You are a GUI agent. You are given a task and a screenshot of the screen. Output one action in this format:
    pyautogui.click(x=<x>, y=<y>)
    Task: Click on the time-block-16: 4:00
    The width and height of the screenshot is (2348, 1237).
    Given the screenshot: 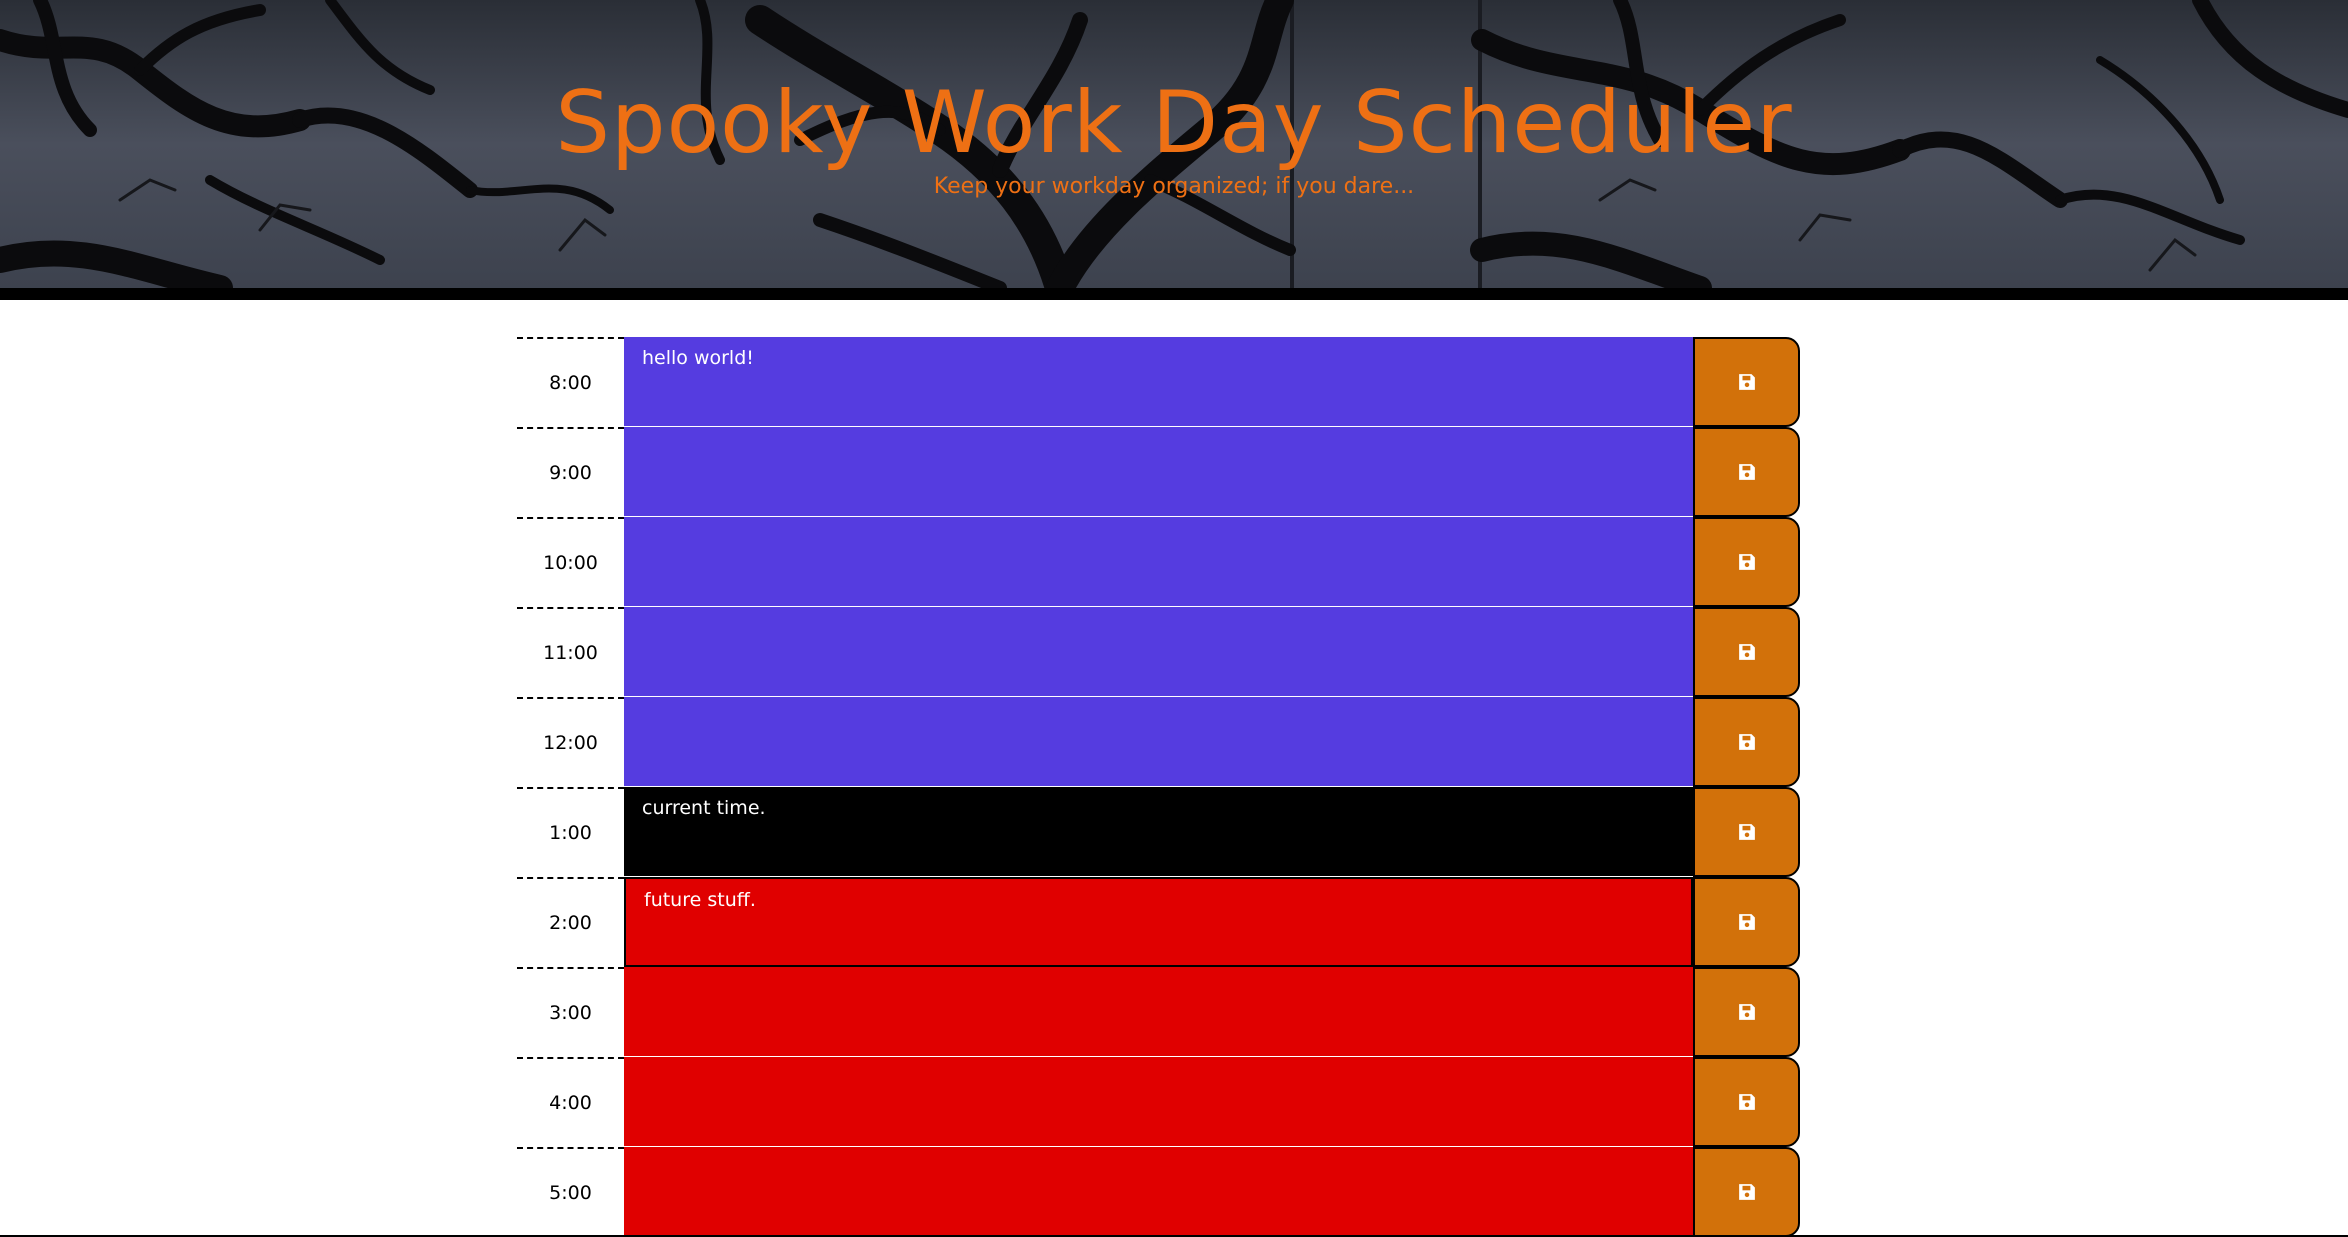 What is the action you would take?
    pyautogui.click(x=1158, y=1102)
    